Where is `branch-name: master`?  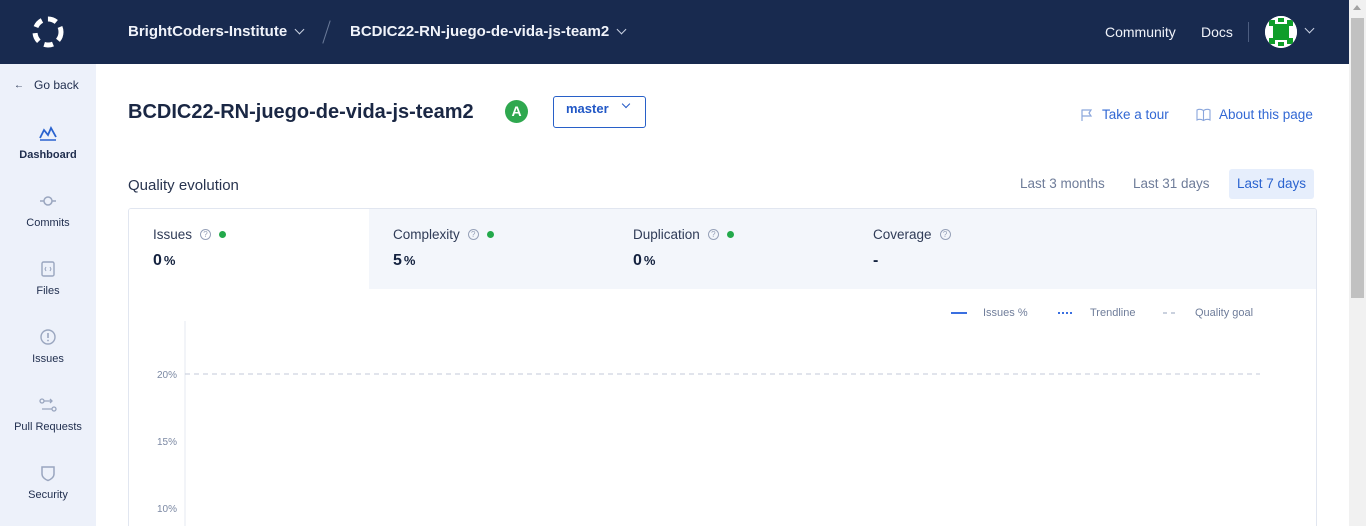 branch-name: master is located at coordinates (587, 108).